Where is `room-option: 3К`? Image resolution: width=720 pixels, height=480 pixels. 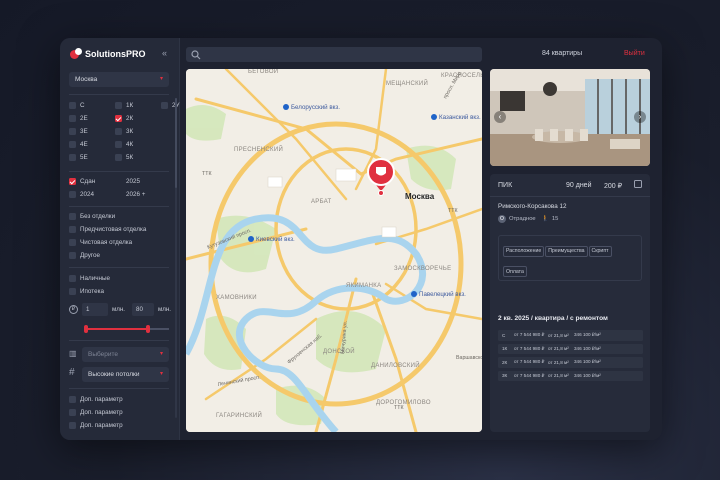
room-option: 3К is located at coordinates (138, 131).